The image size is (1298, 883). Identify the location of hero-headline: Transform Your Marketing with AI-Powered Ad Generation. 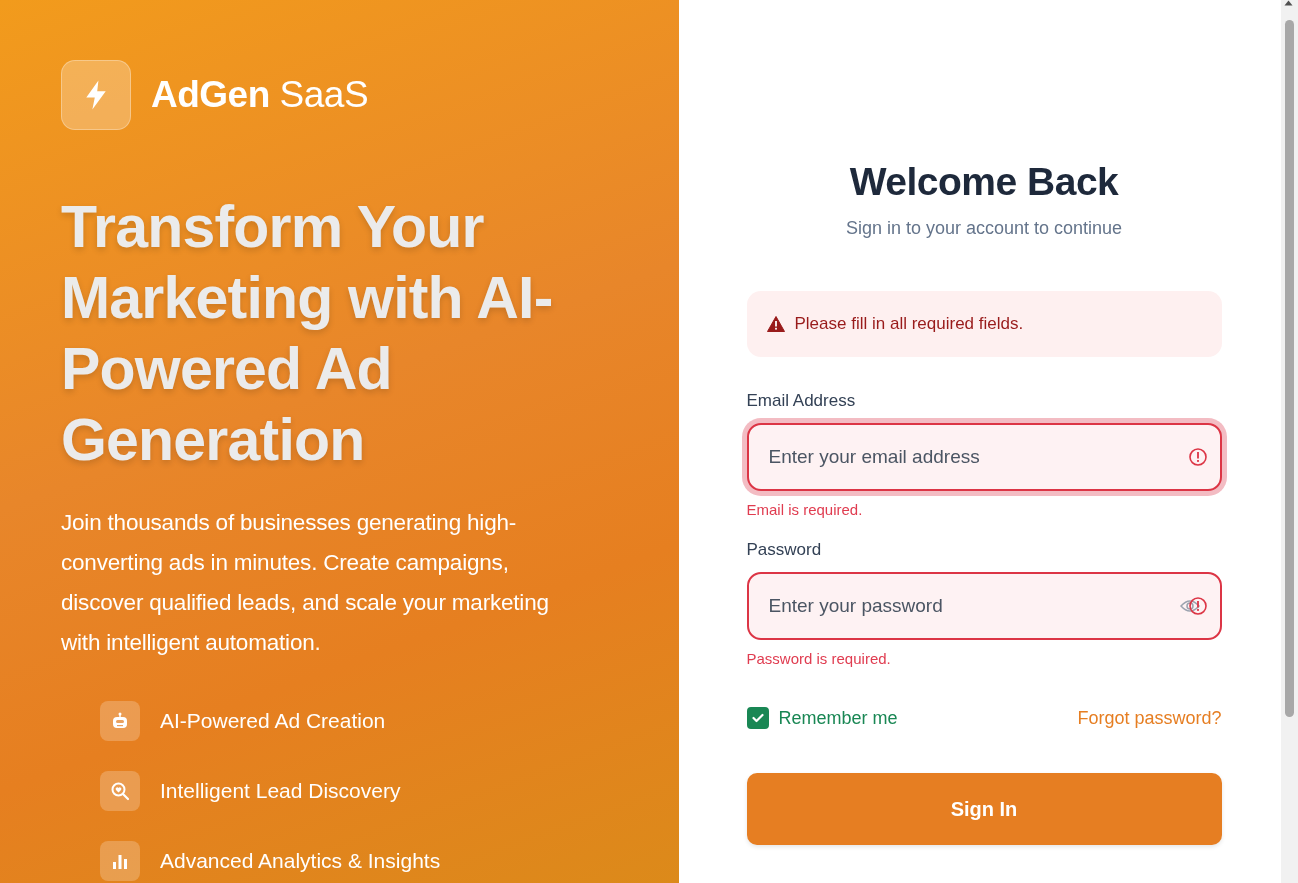
(307, 334).